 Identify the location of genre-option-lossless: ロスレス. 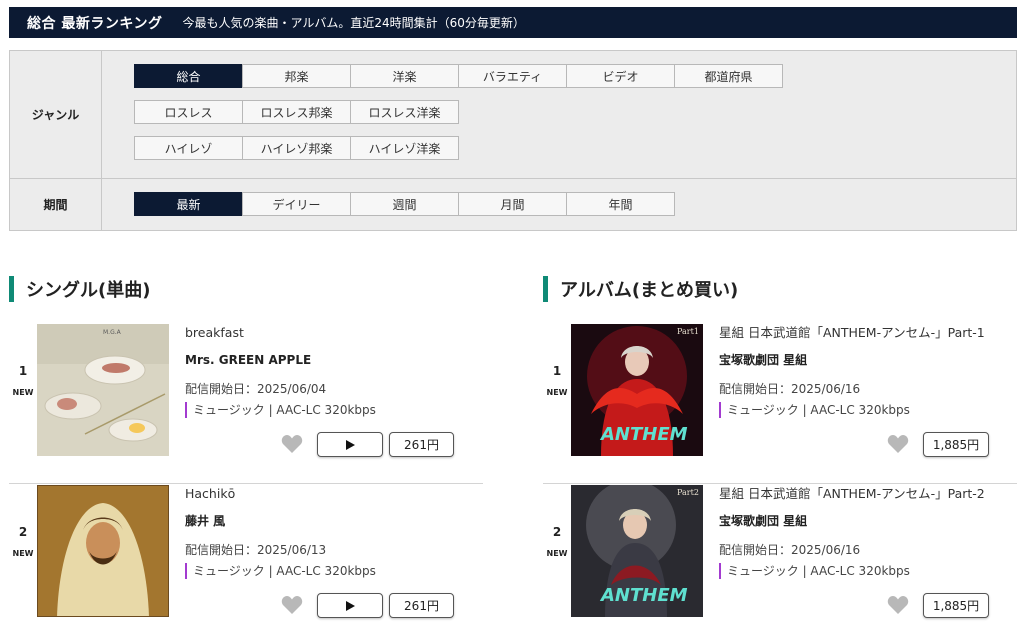
(188, 112).